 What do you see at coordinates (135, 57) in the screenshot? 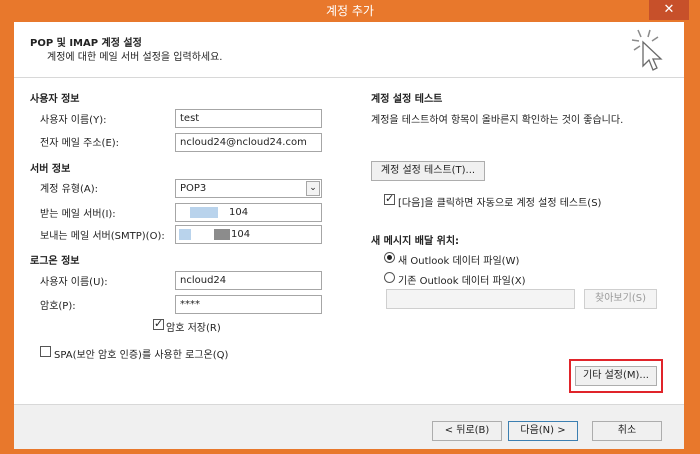
I see `header-subtitle: 계정에 대한 메일 서버 설정을 입력하세요.` at bounding box center [135, 57].